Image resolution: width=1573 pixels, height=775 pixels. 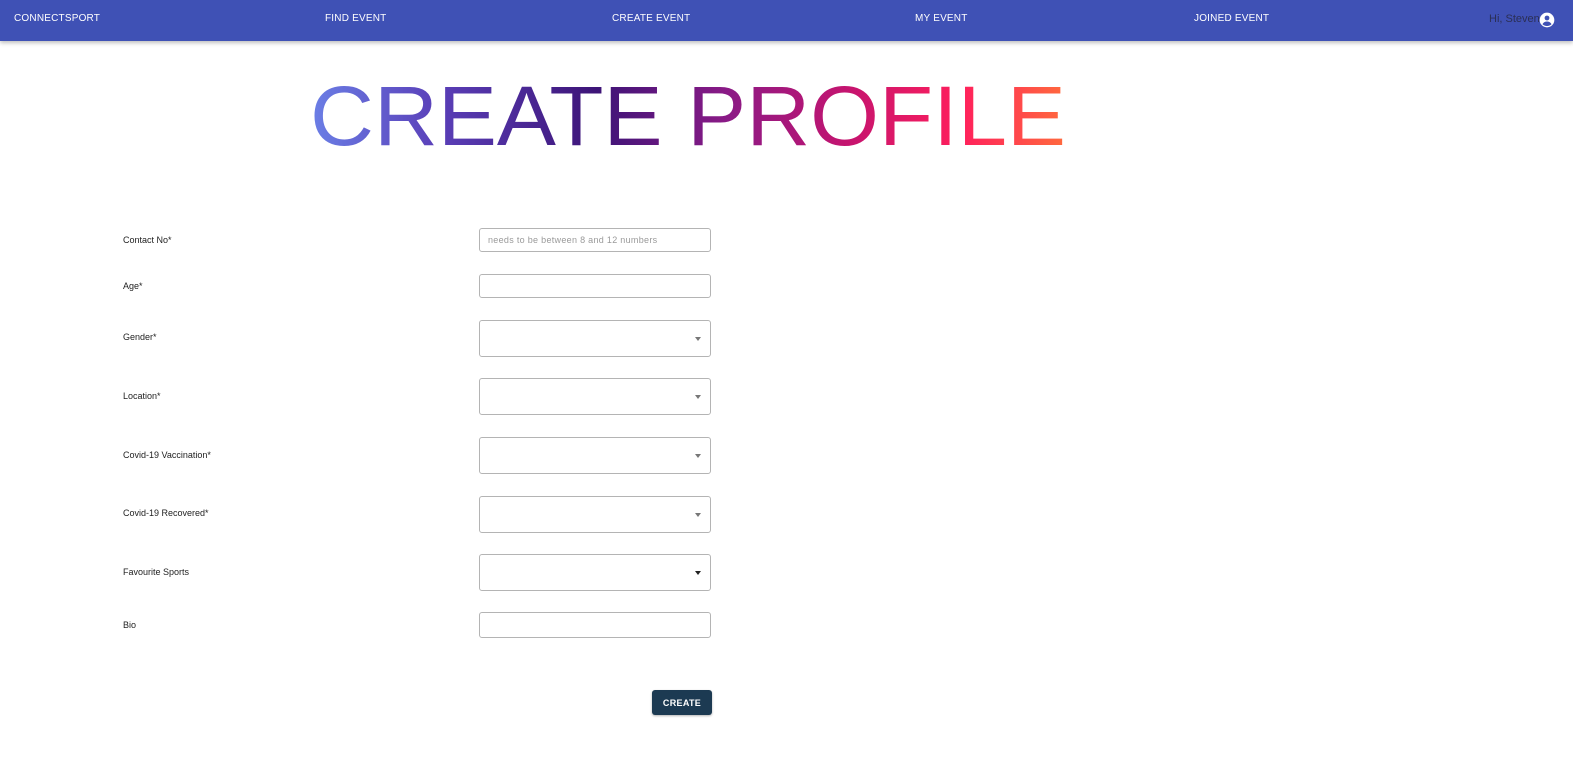 I want to click on nav-my-event: MY EVENT, so click(x=941, y=18).